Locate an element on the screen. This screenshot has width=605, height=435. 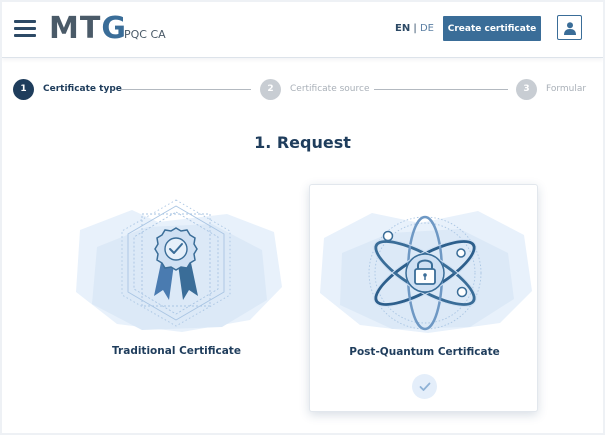
atom-lock-icon is located at coordinates (426, 272).